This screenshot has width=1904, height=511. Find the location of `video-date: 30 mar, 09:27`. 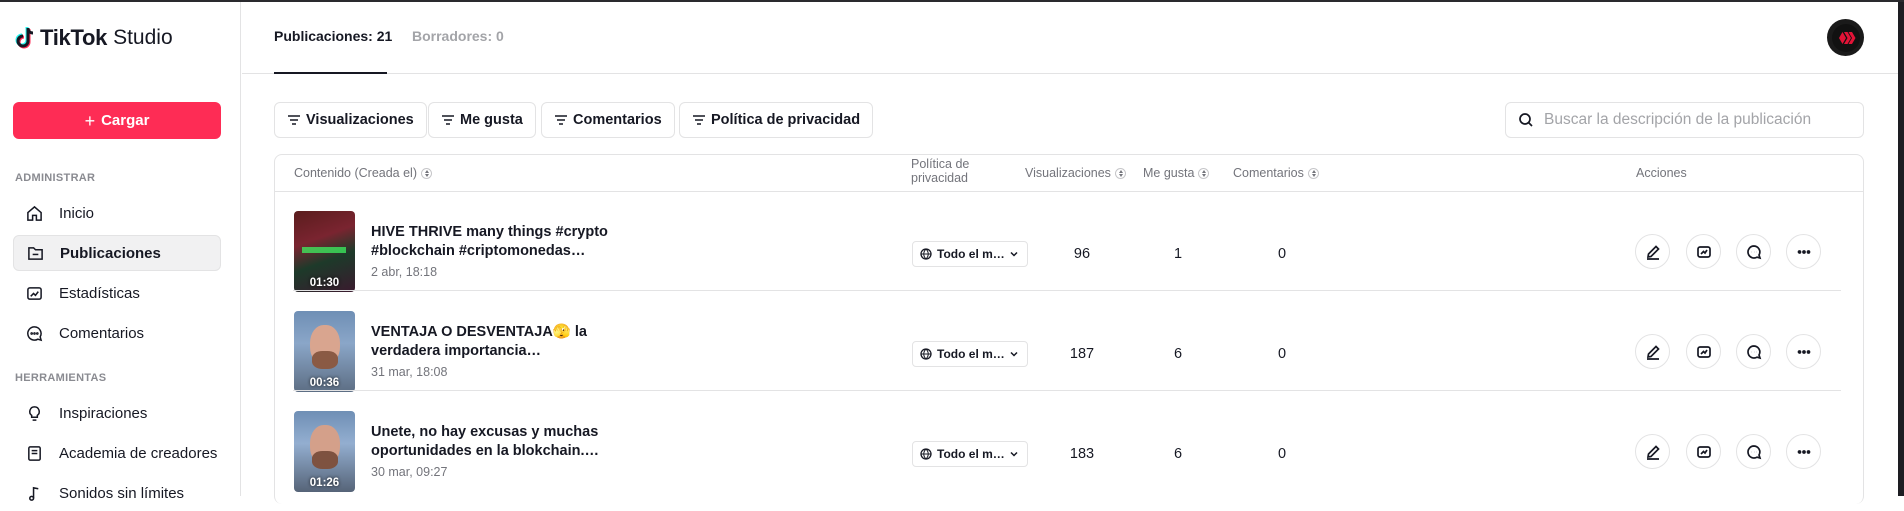

video-date: 30 mar, 09:27 is located at coordinates (409, 472).